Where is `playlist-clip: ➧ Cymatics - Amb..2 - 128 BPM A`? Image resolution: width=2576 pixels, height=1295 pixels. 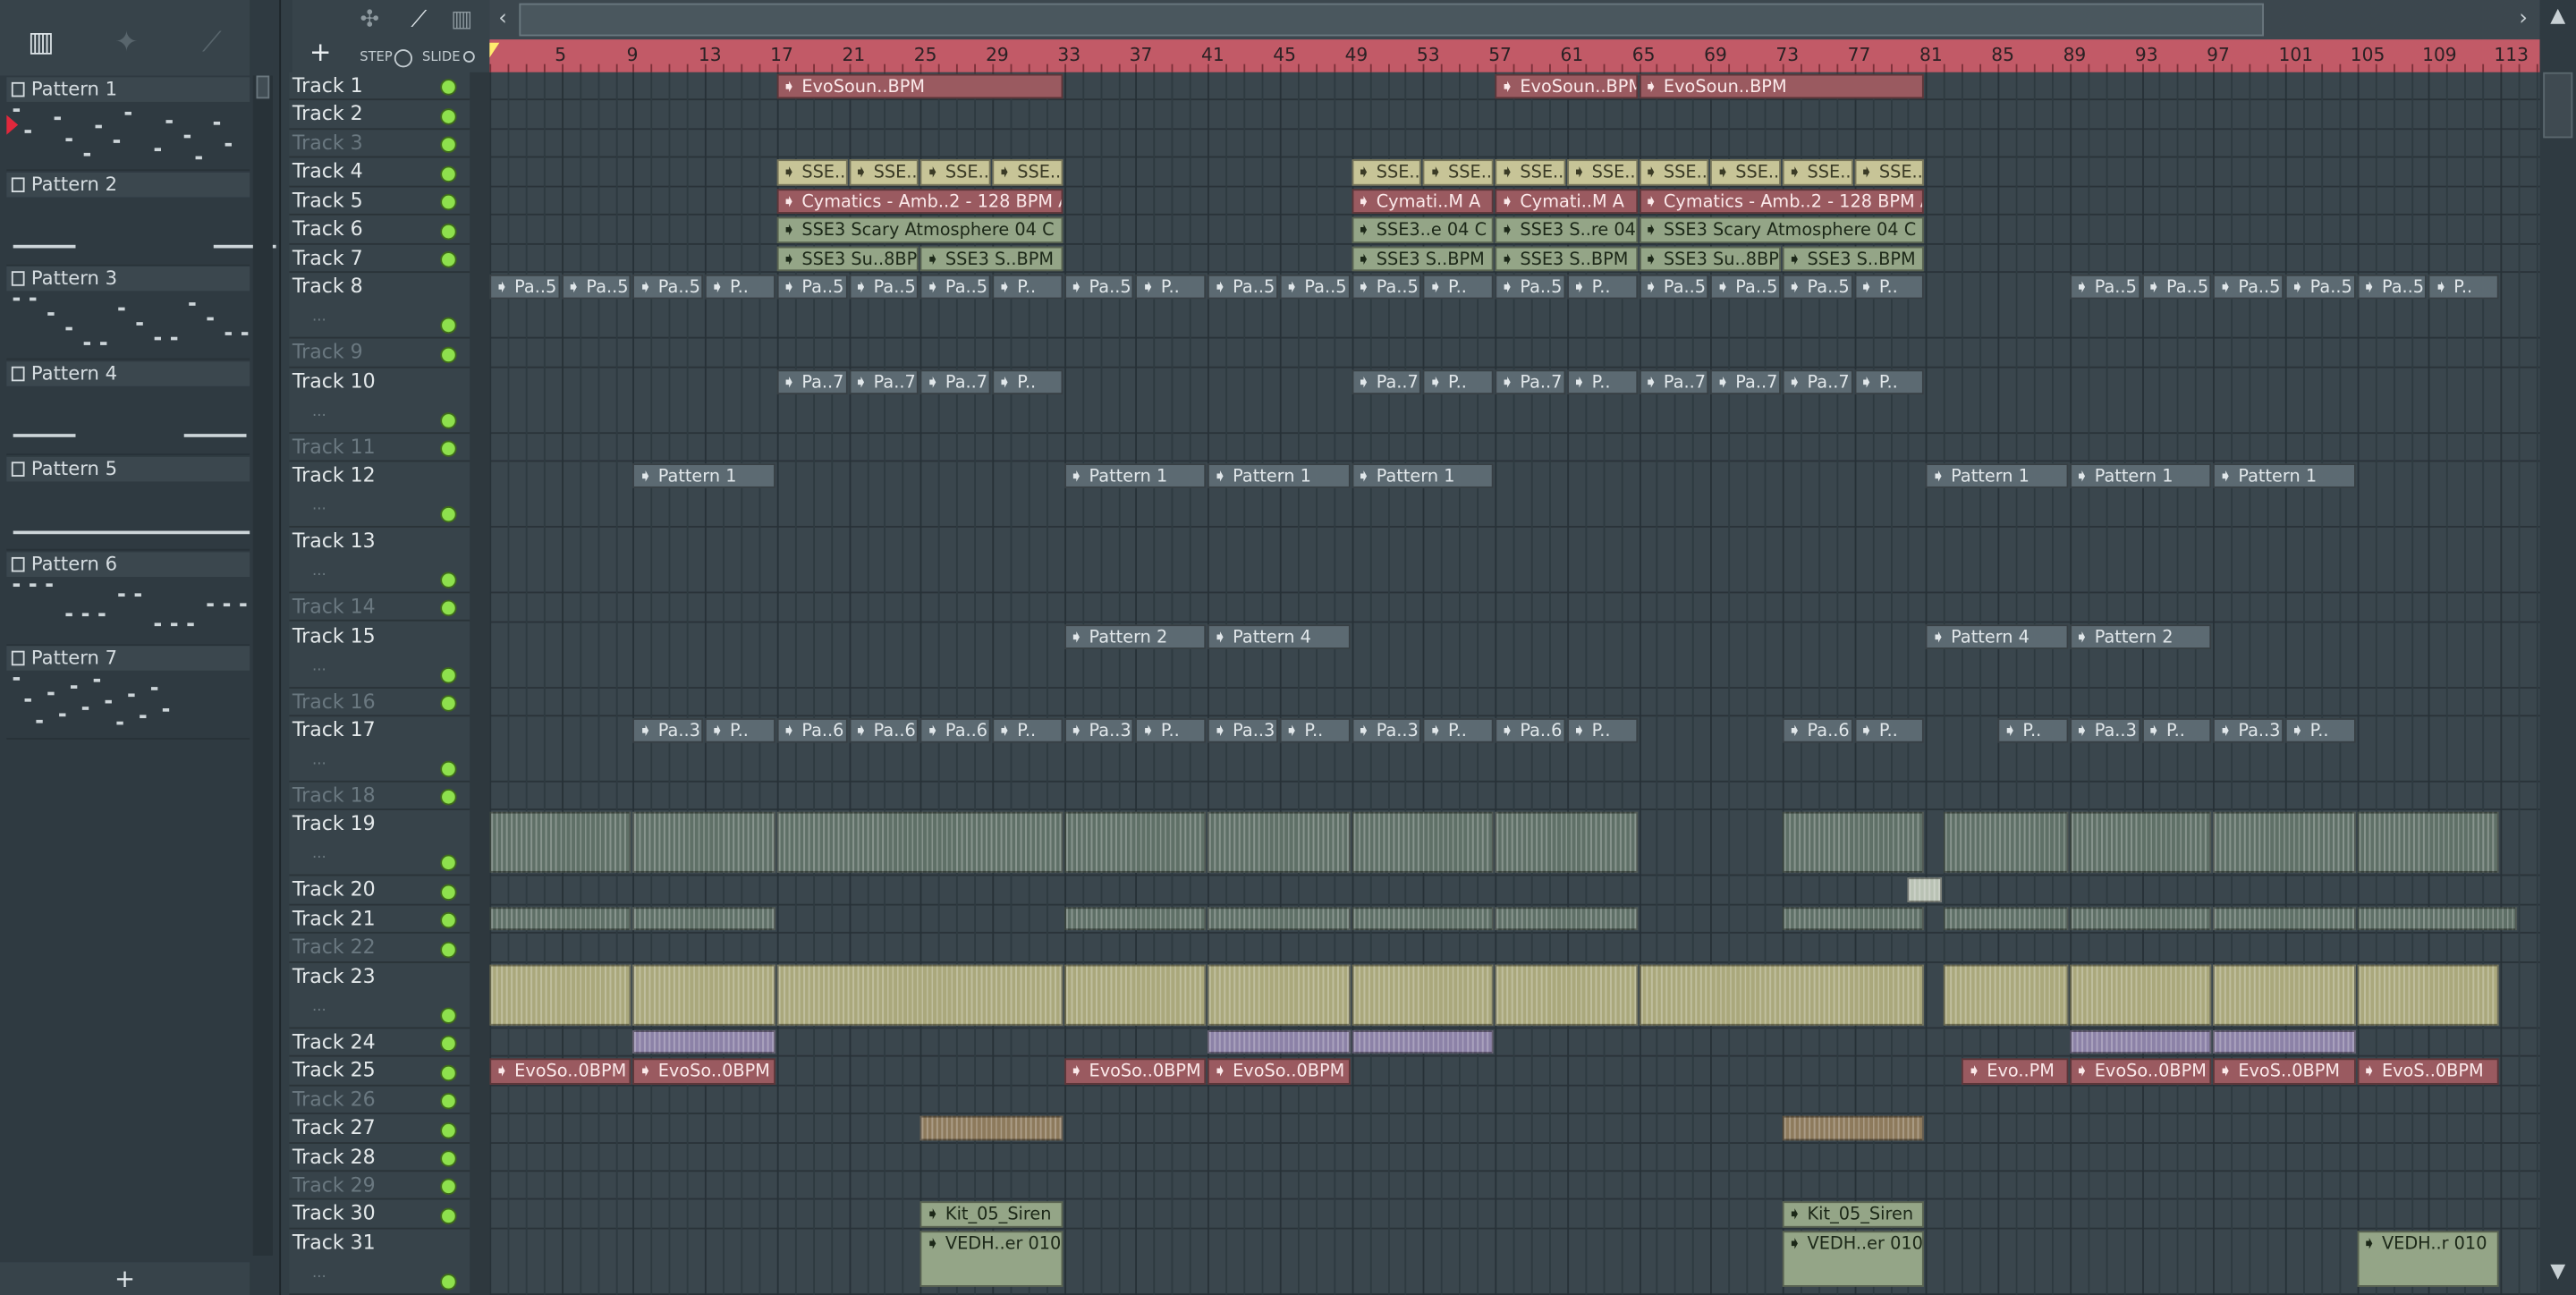
playlist-clip: ➧ Cymatics - Amb..2 - 128 BPM A is located at coordinates (919, 201).